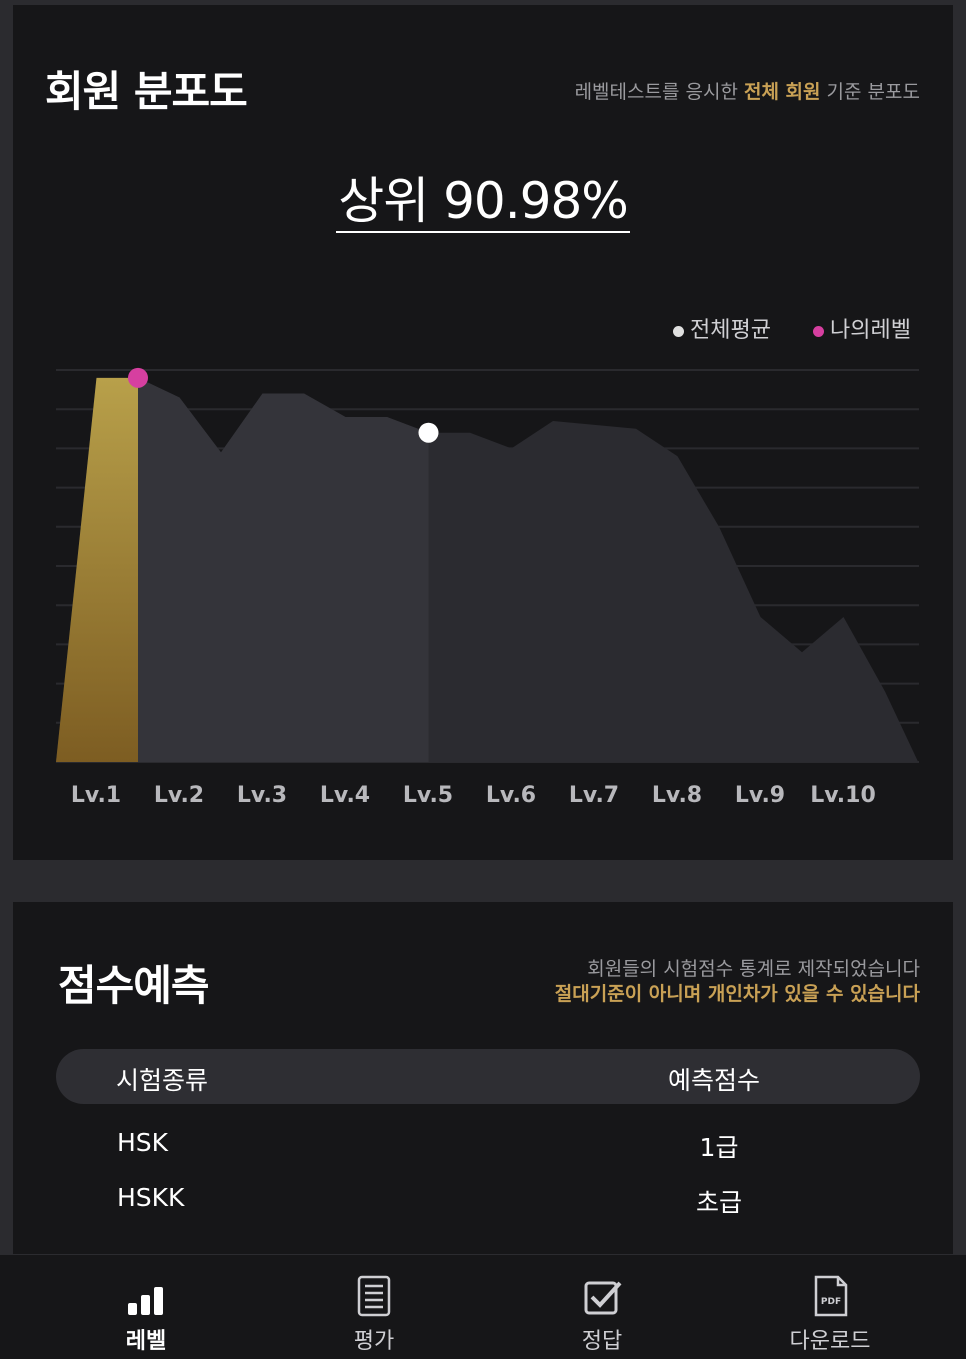 The width and height of the screenshot is (966, 1359). What do you see at coordinates (488, 1076) in the screenshot?
I see `prediction-table-header: 시험종류 예측점수` at bounding box center [488, 1076].